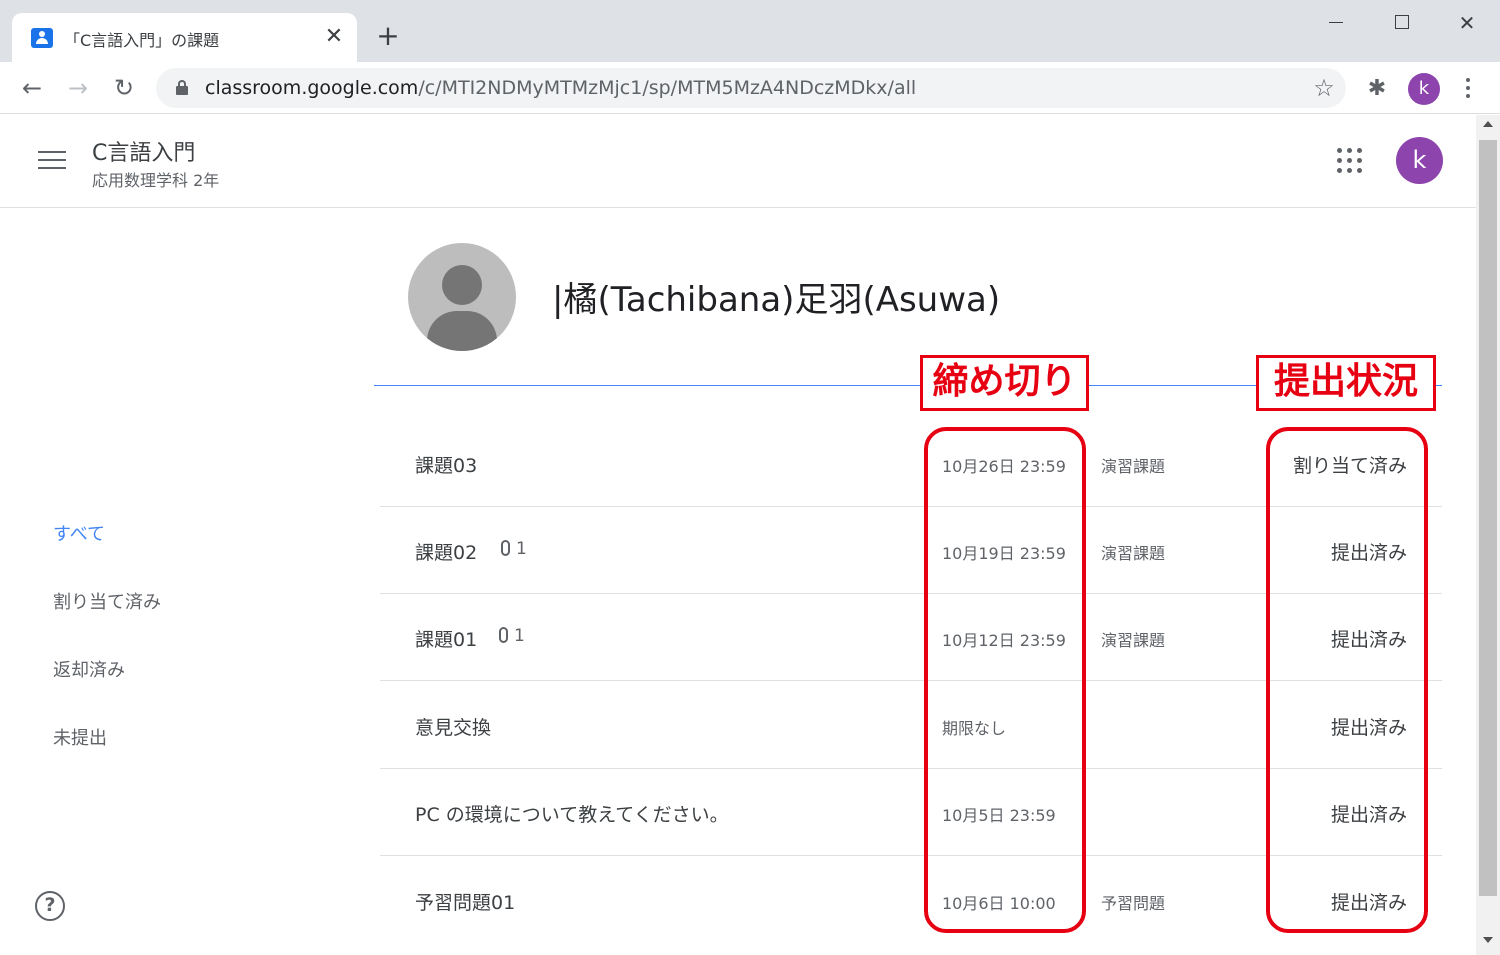 This screenshot has height=955, width=1500. What do you see at coordinates (1133, 903) in the screenshot?
I see `assignment-type: 予習問題` at bounding box center [1133, 903].